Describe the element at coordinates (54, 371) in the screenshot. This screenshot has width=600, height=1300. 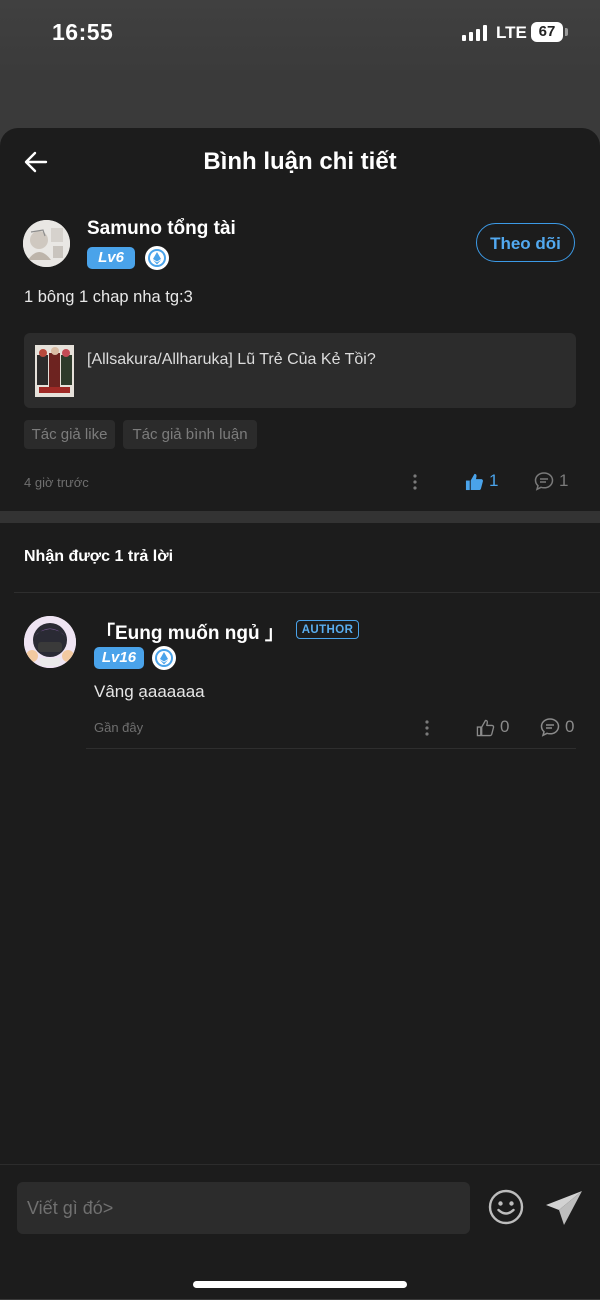
I see `book-cover-image` at that location.